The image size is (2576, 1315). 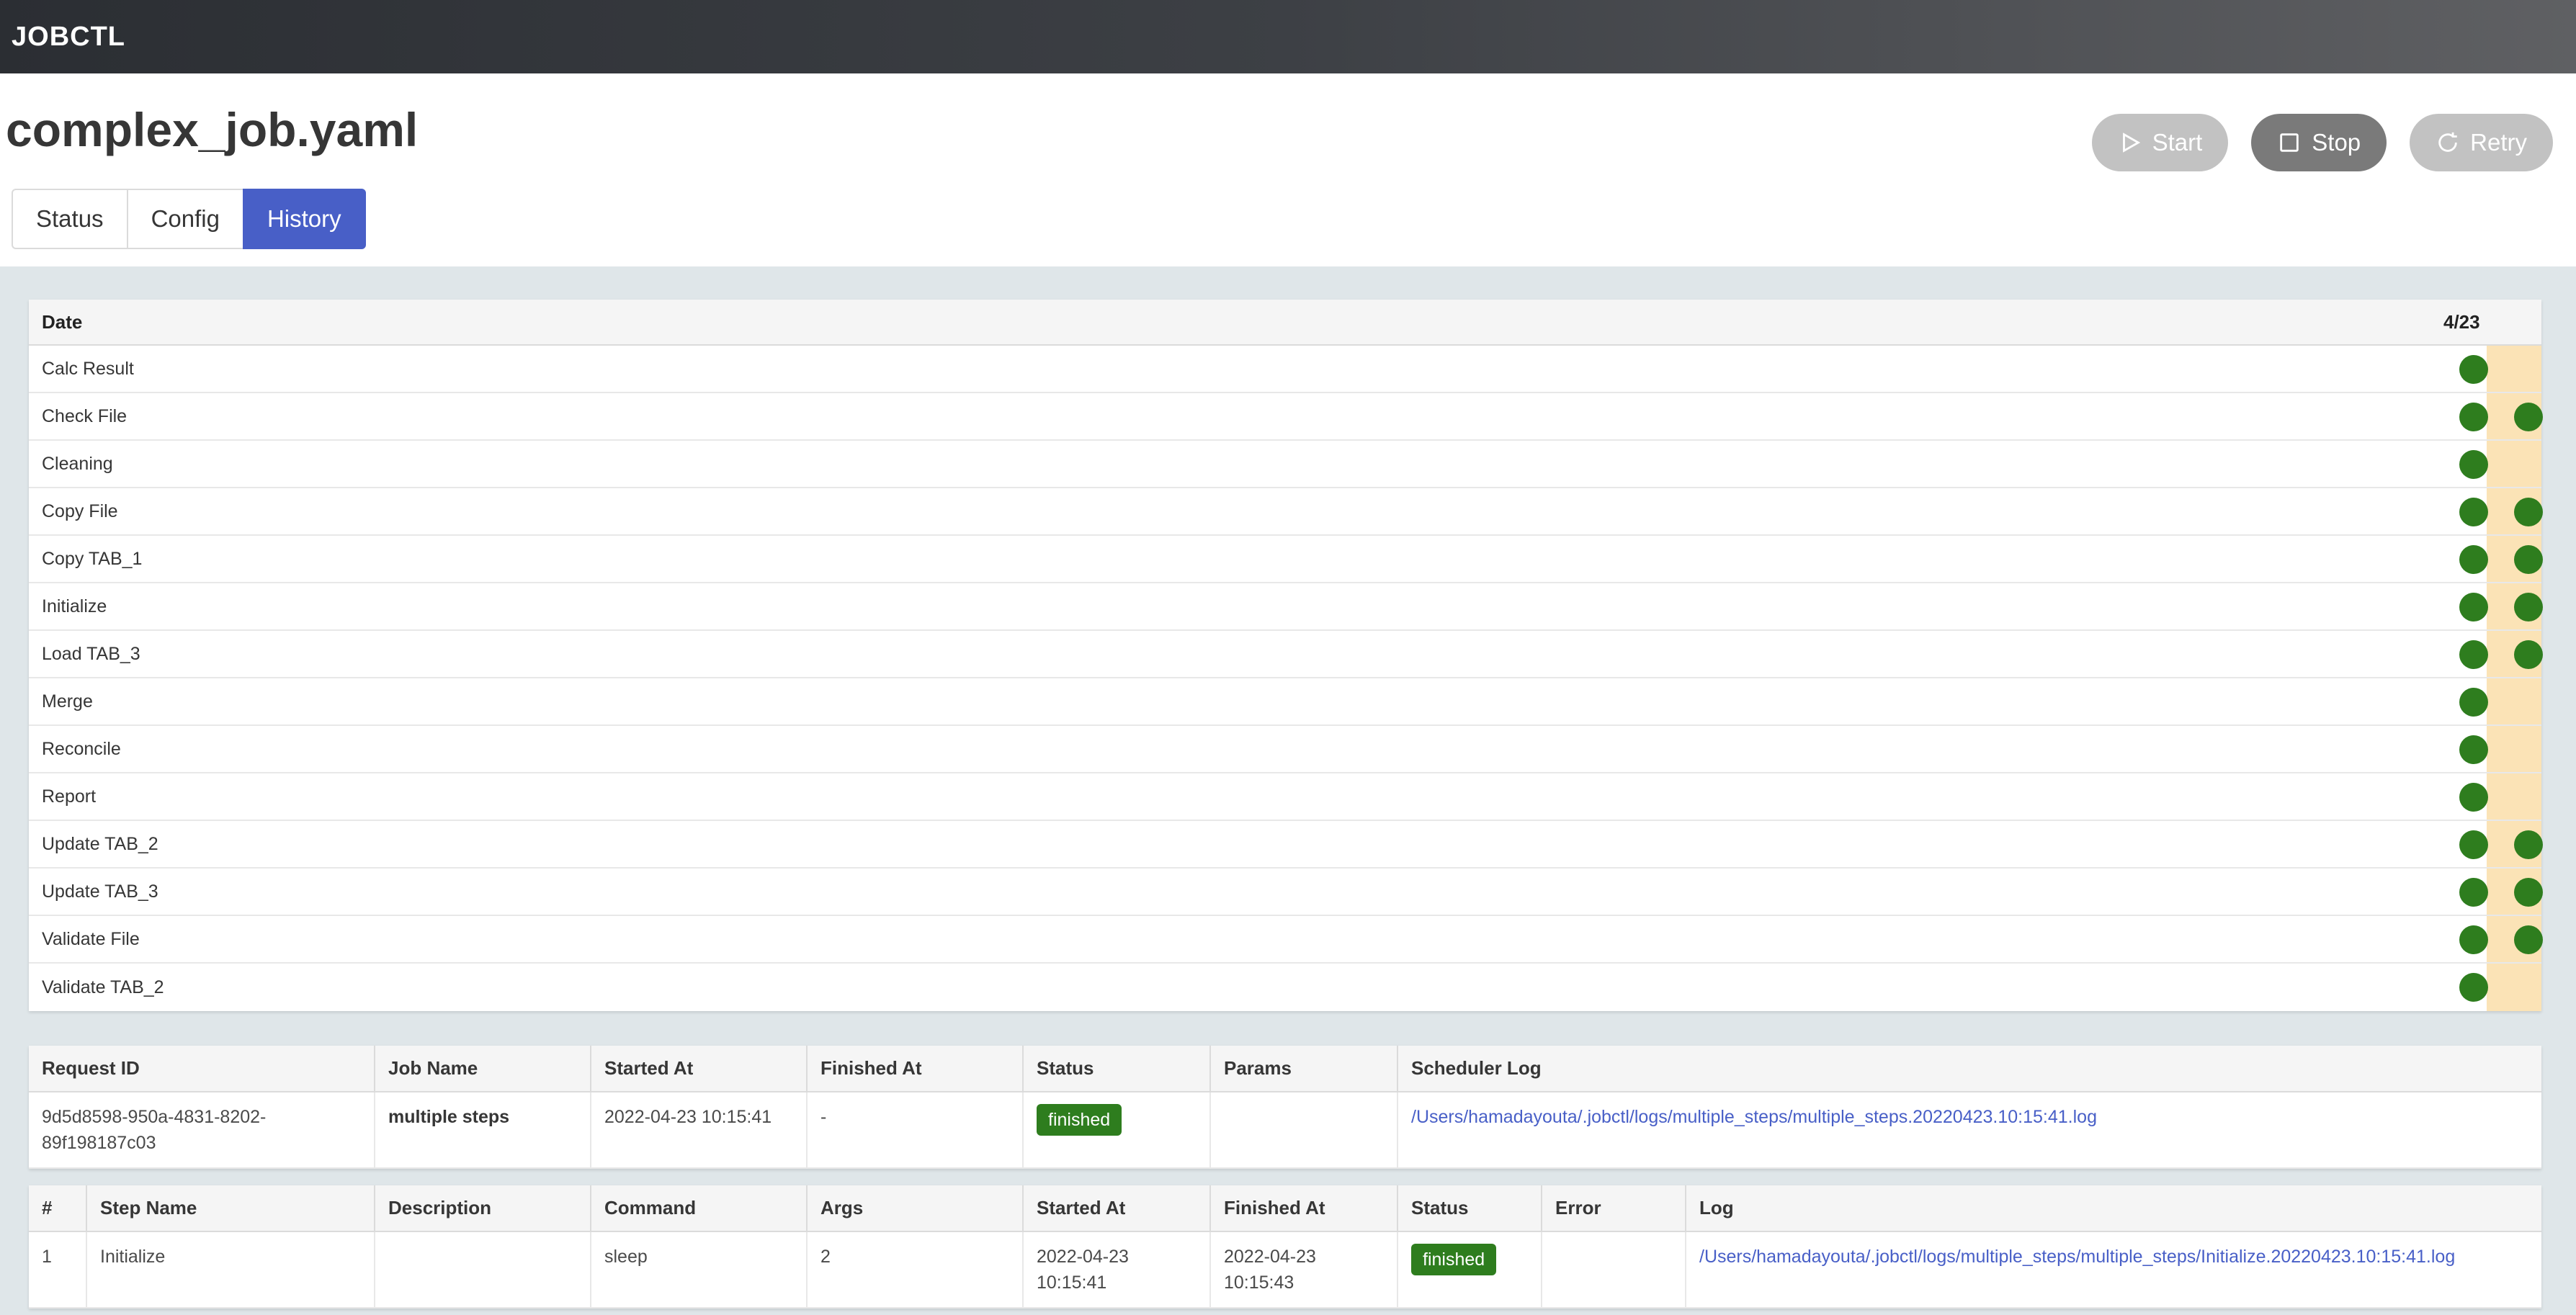 What do you see at coordinates (2447, 142) in the screenshot?
I see `retry-icon` at bounding box center [2447, 142].